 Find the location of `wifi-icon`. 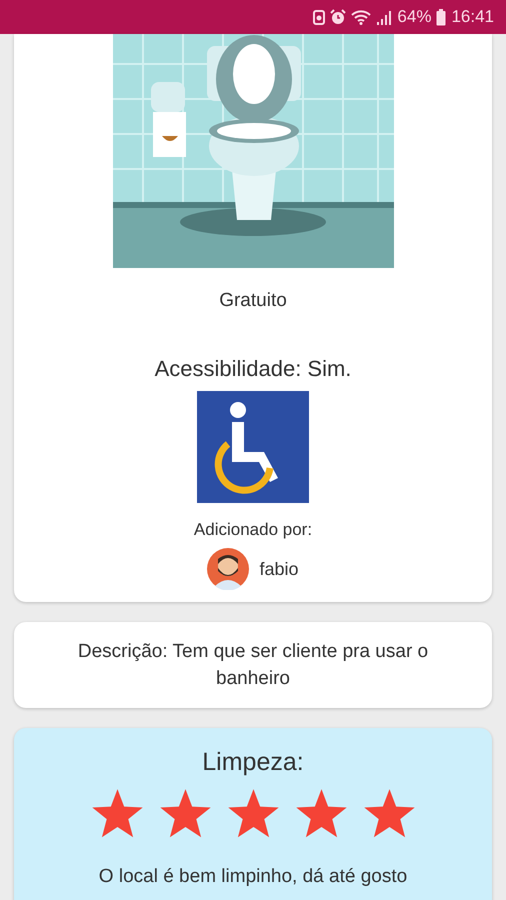

wifi-icon is located at coordinates (361, 17).